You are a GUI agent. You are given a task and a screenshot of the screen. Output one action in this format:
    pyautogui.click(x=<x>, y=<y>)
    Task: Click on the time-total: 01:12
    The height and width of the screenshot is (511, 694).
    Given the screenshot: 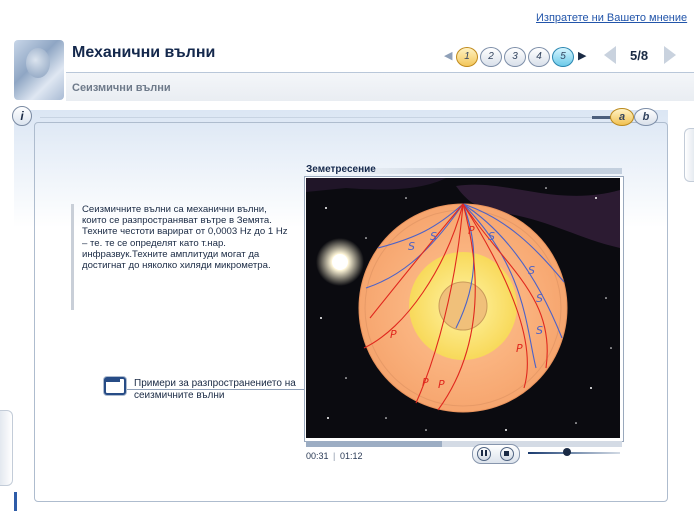 What is the action you would take?
    pyautogui.click(x=351, y=456)
    